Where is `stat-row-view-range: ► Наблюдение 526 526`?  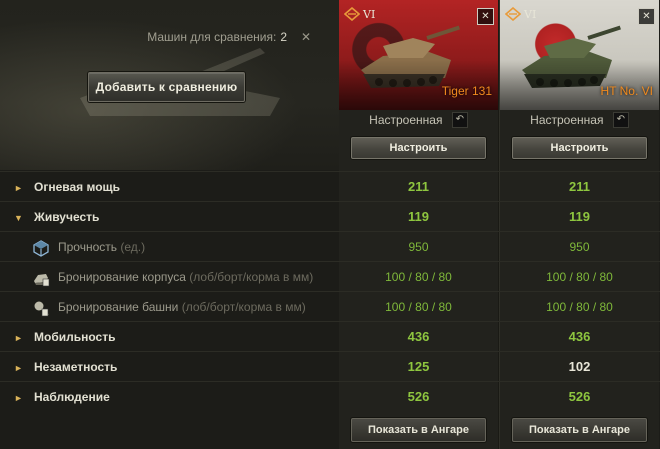
stat-row-view-range: ► Наблюдение 526 526 is located at coordinates (330, 396).